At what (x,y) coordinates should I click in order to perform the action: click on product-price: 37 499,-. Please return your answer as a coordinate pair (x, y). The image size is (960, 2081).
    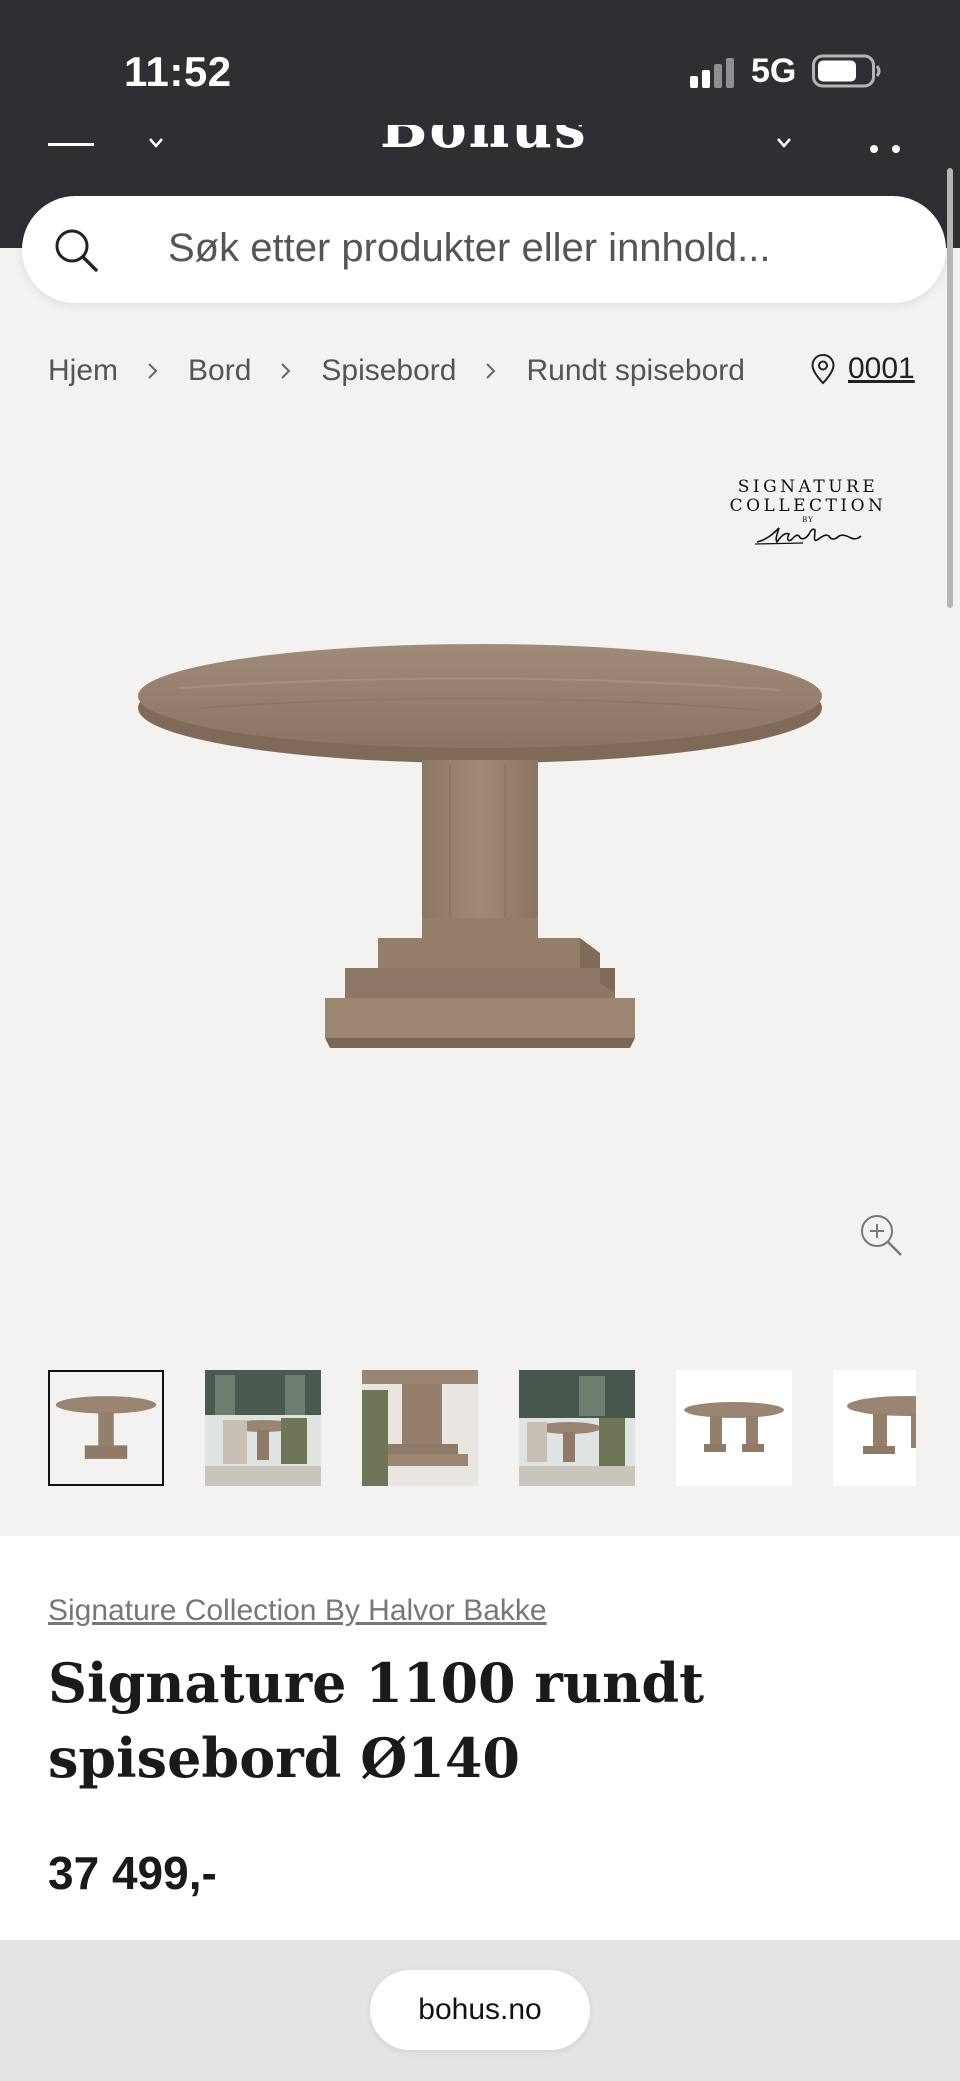
    Looking at the image, I should click on (132, 1873).